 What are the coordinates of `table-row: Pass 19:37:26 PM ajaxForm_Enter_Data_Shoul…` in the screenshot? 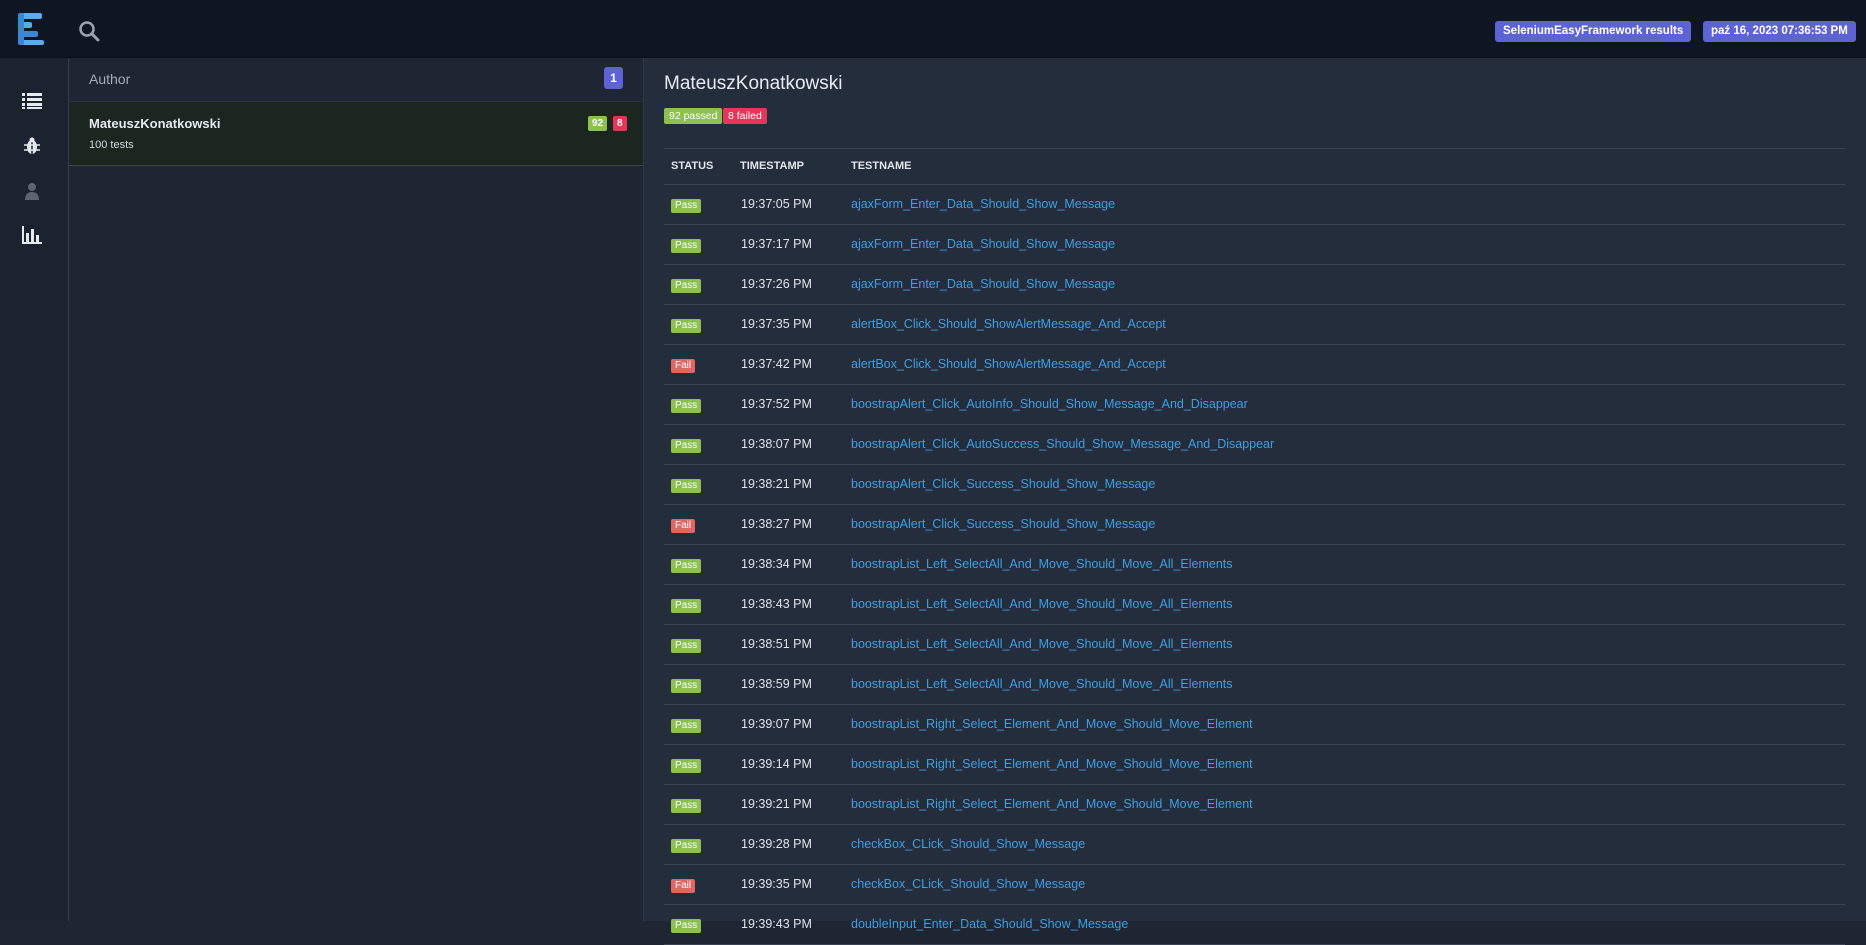 It's located at (1254, 285).